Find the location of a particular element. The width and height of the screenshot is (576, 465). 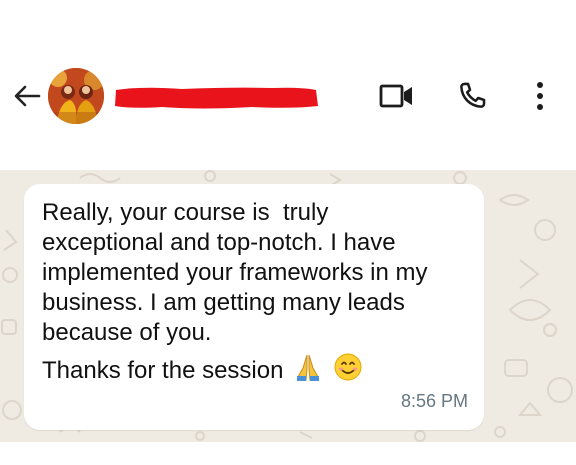

bottom-strip is located at coordinates (288, 453).